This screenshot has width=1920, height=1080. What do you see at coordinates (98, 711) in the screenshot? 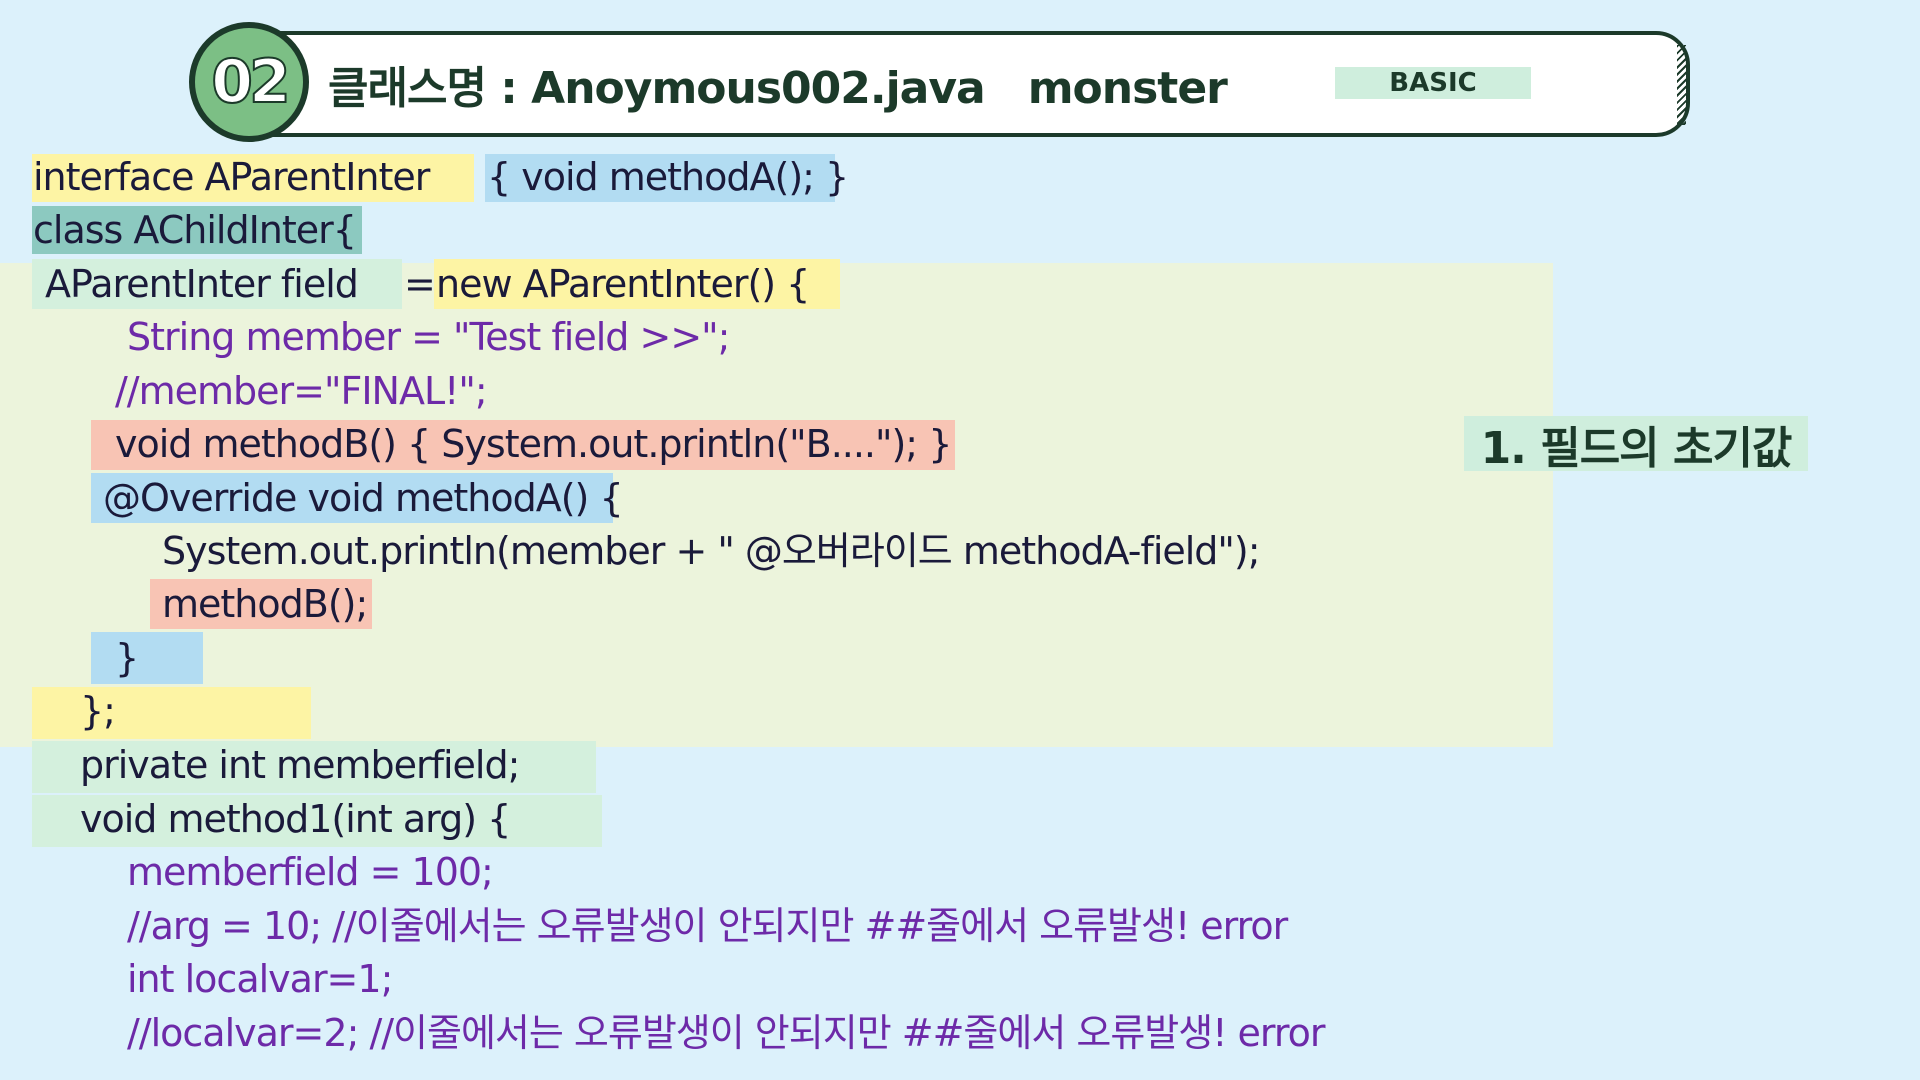
I see `code-line: };` at bounding box center [98, 711].